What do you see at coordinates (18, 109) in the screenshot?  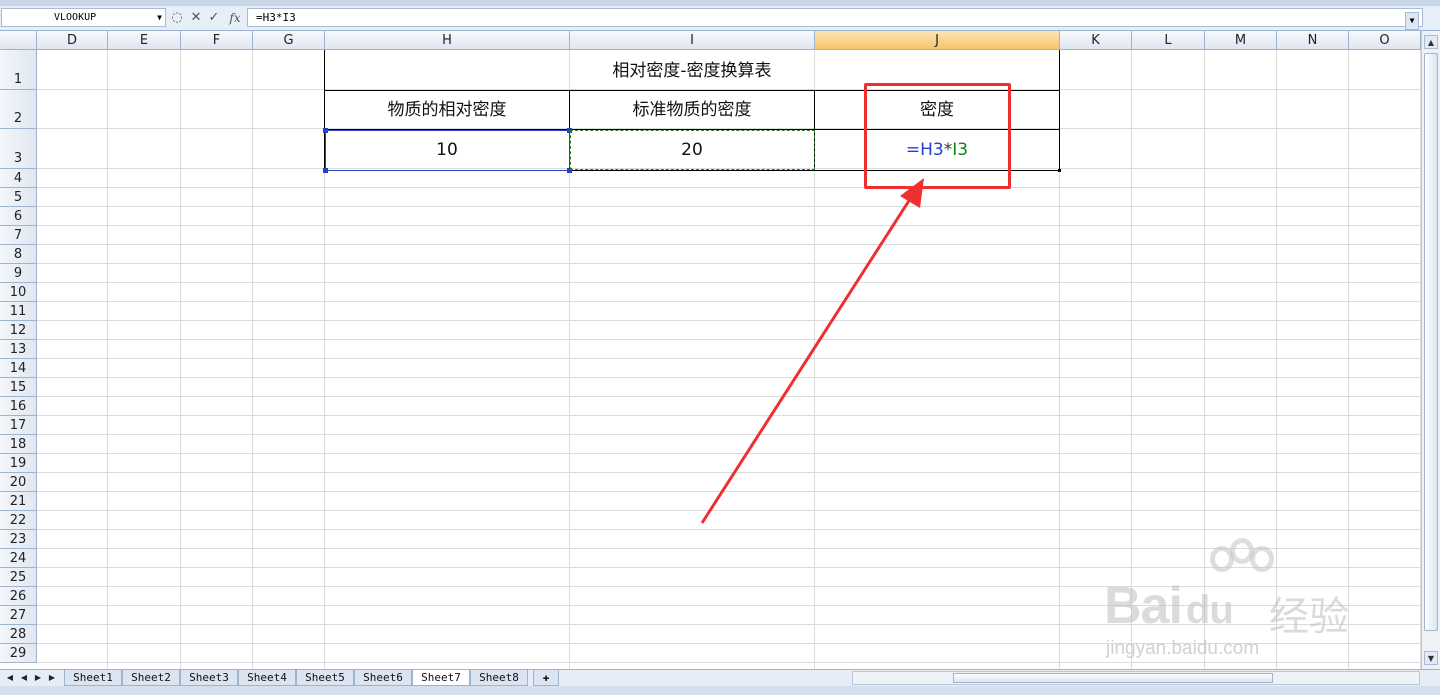 I see `row-header-2: 2` at bounding box center [18, 109].